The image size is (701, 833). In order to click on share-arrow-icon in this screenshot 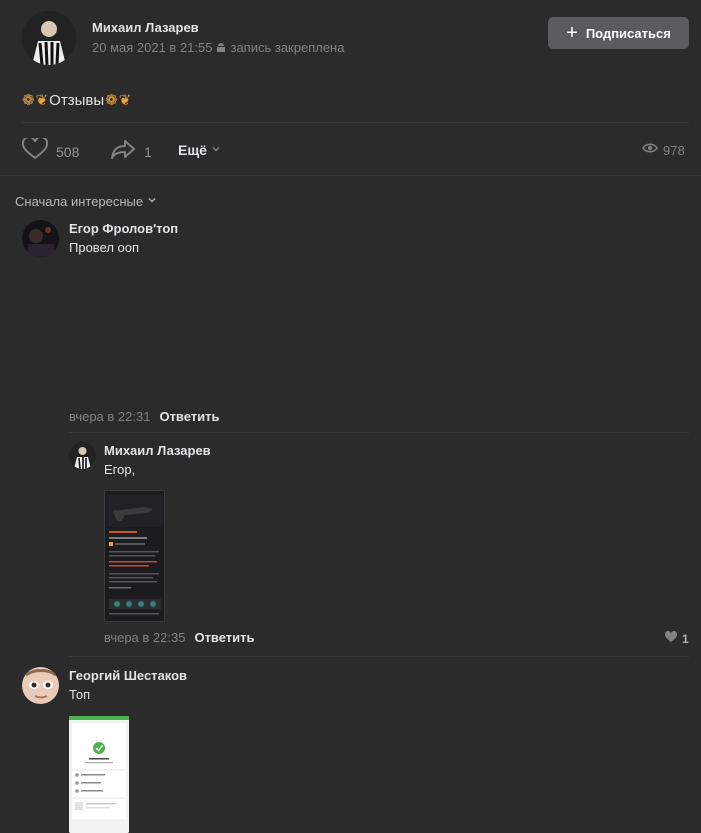, I will do `click(123, 151)`.